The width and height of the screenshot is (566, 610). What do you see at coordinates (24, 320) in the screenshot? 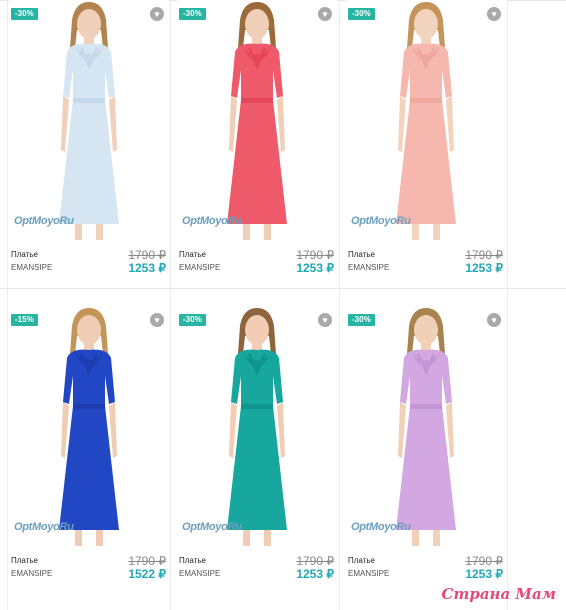
I see `discount-badge: -15%` at bounding box center [24, 320].